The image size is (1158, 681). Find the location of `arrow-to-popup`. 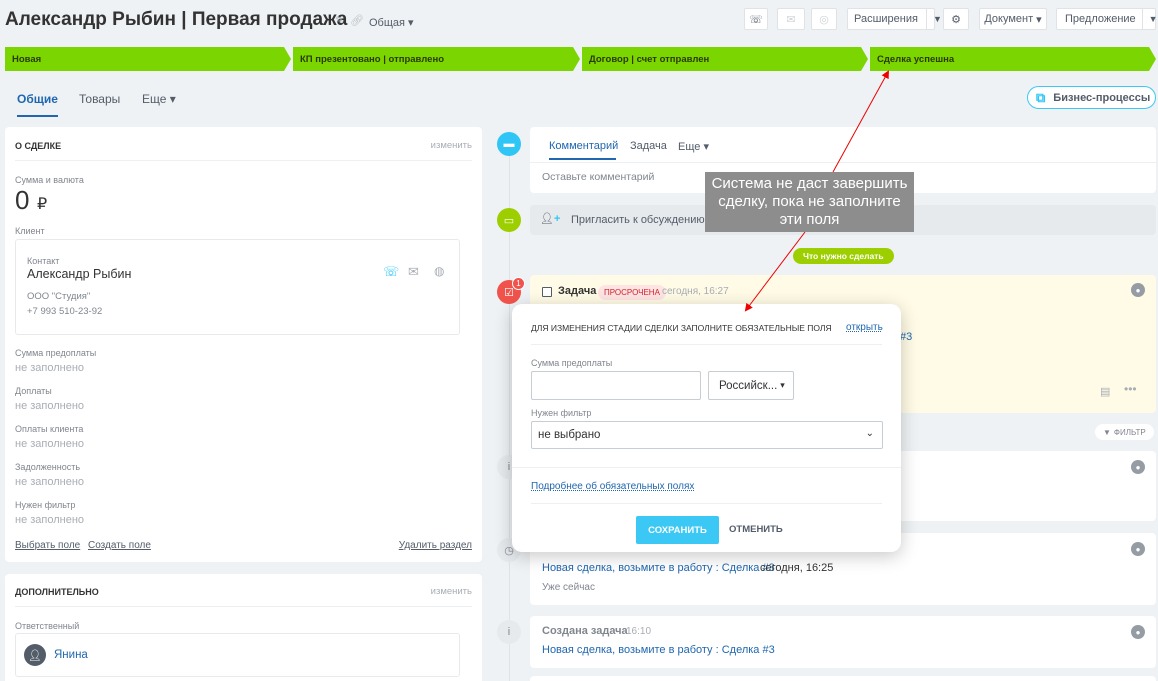

arrow-to-popup is located at coordinates (775, 271).